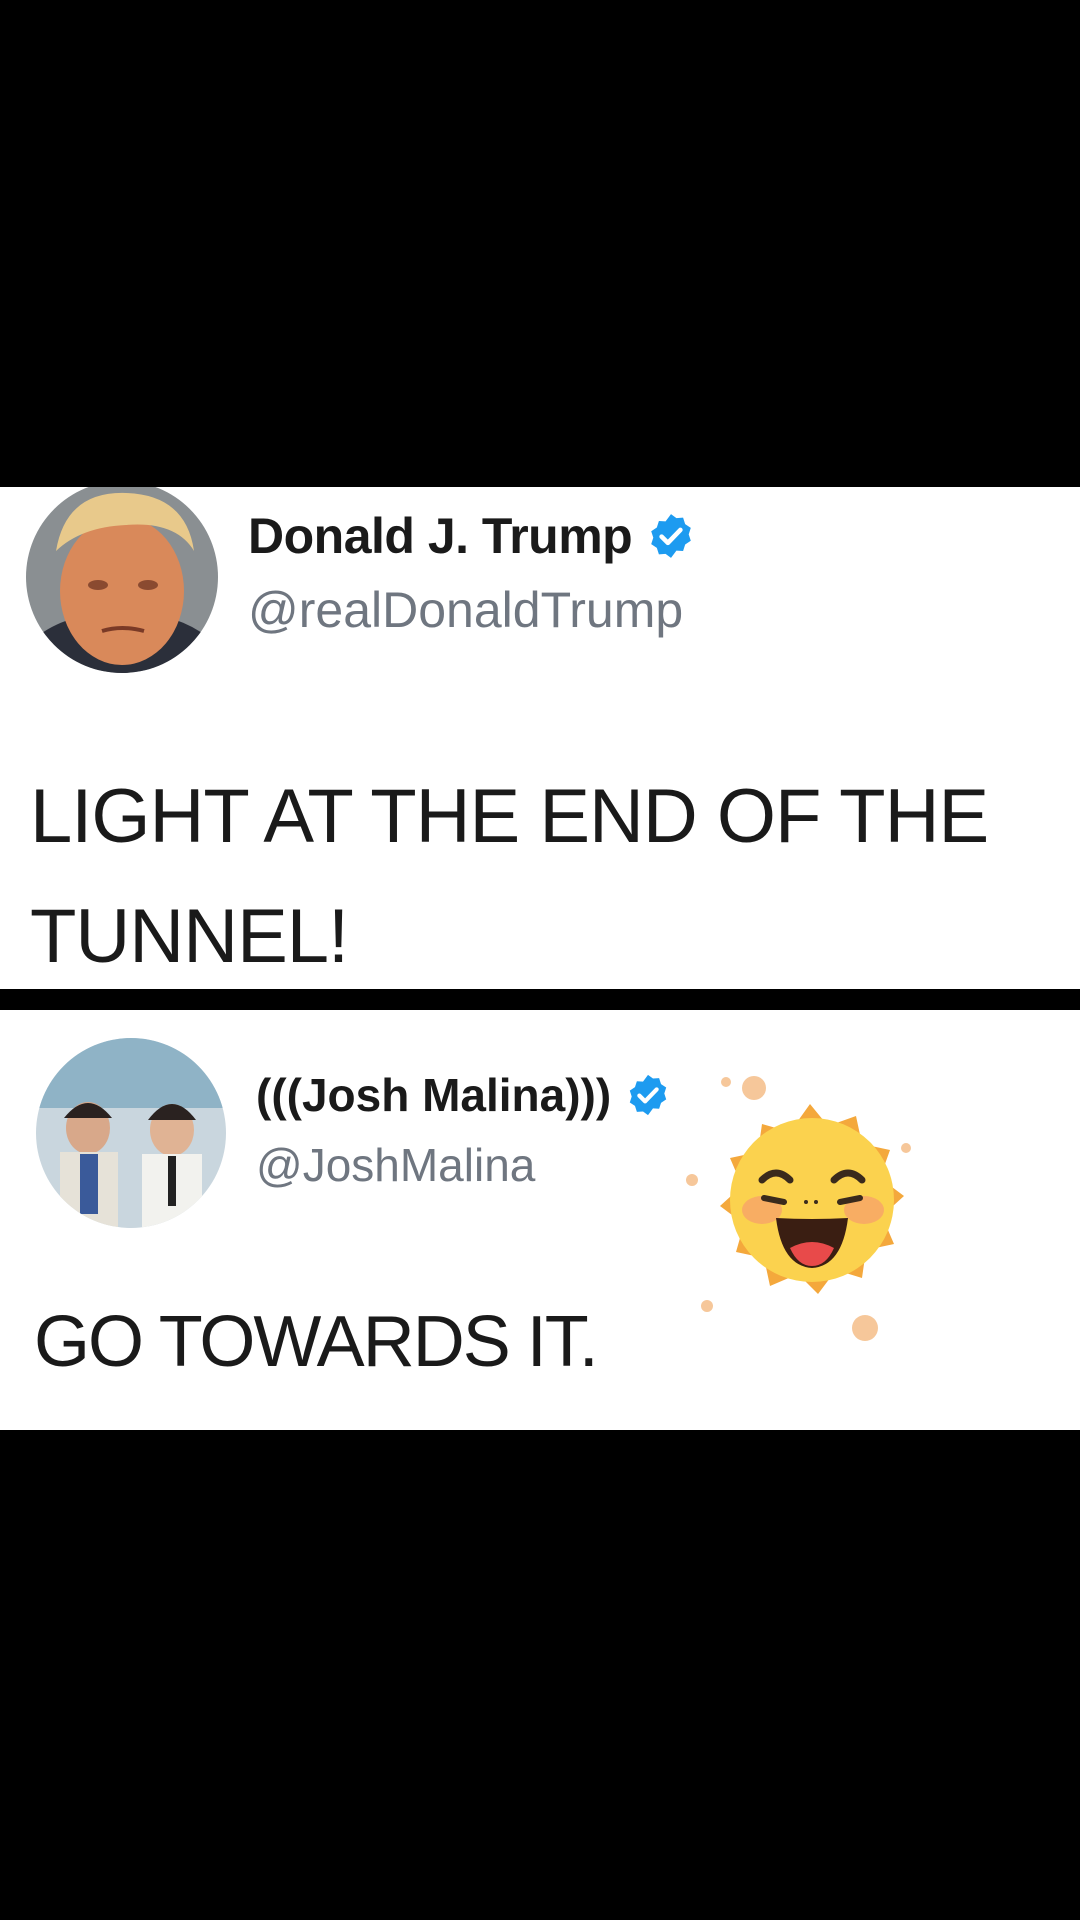 The width and height of the screenshot is (1080, 1920). I want to click on laughing-sun-sticker-icon, so click(810, 1210).